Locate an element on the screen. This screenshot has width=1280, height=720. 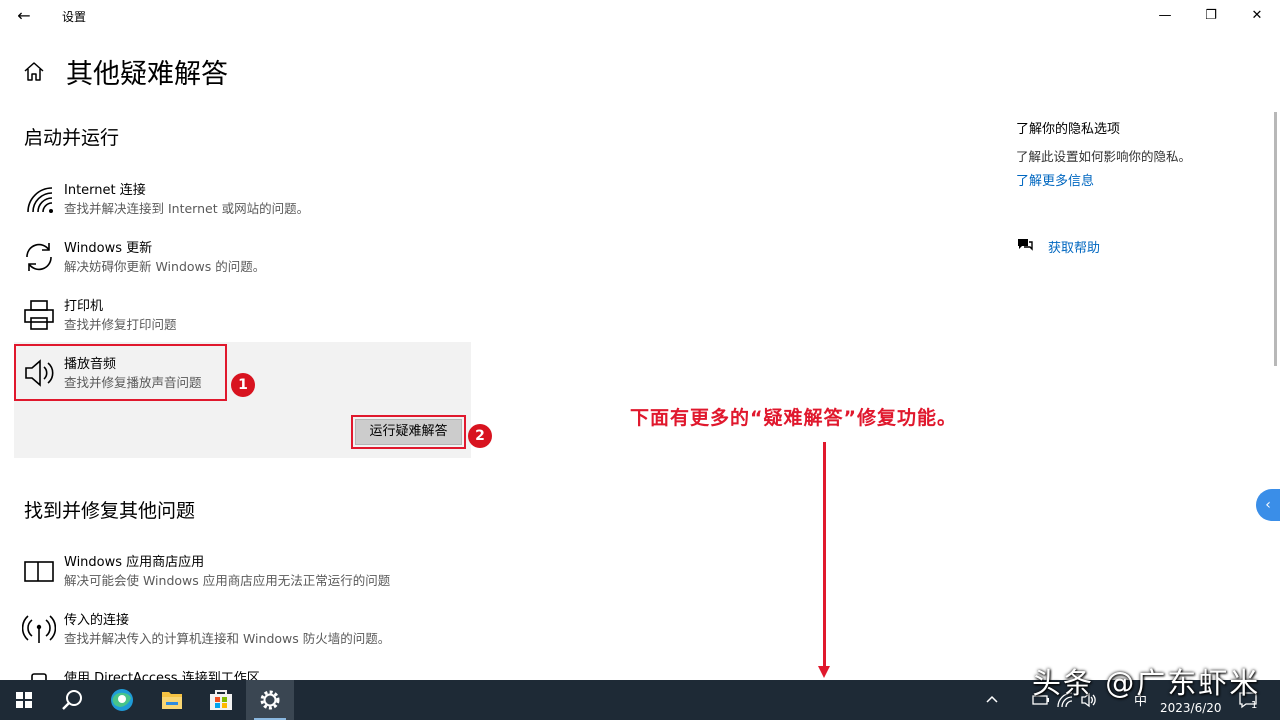
folder-icon is located at coordinates (172, 700).